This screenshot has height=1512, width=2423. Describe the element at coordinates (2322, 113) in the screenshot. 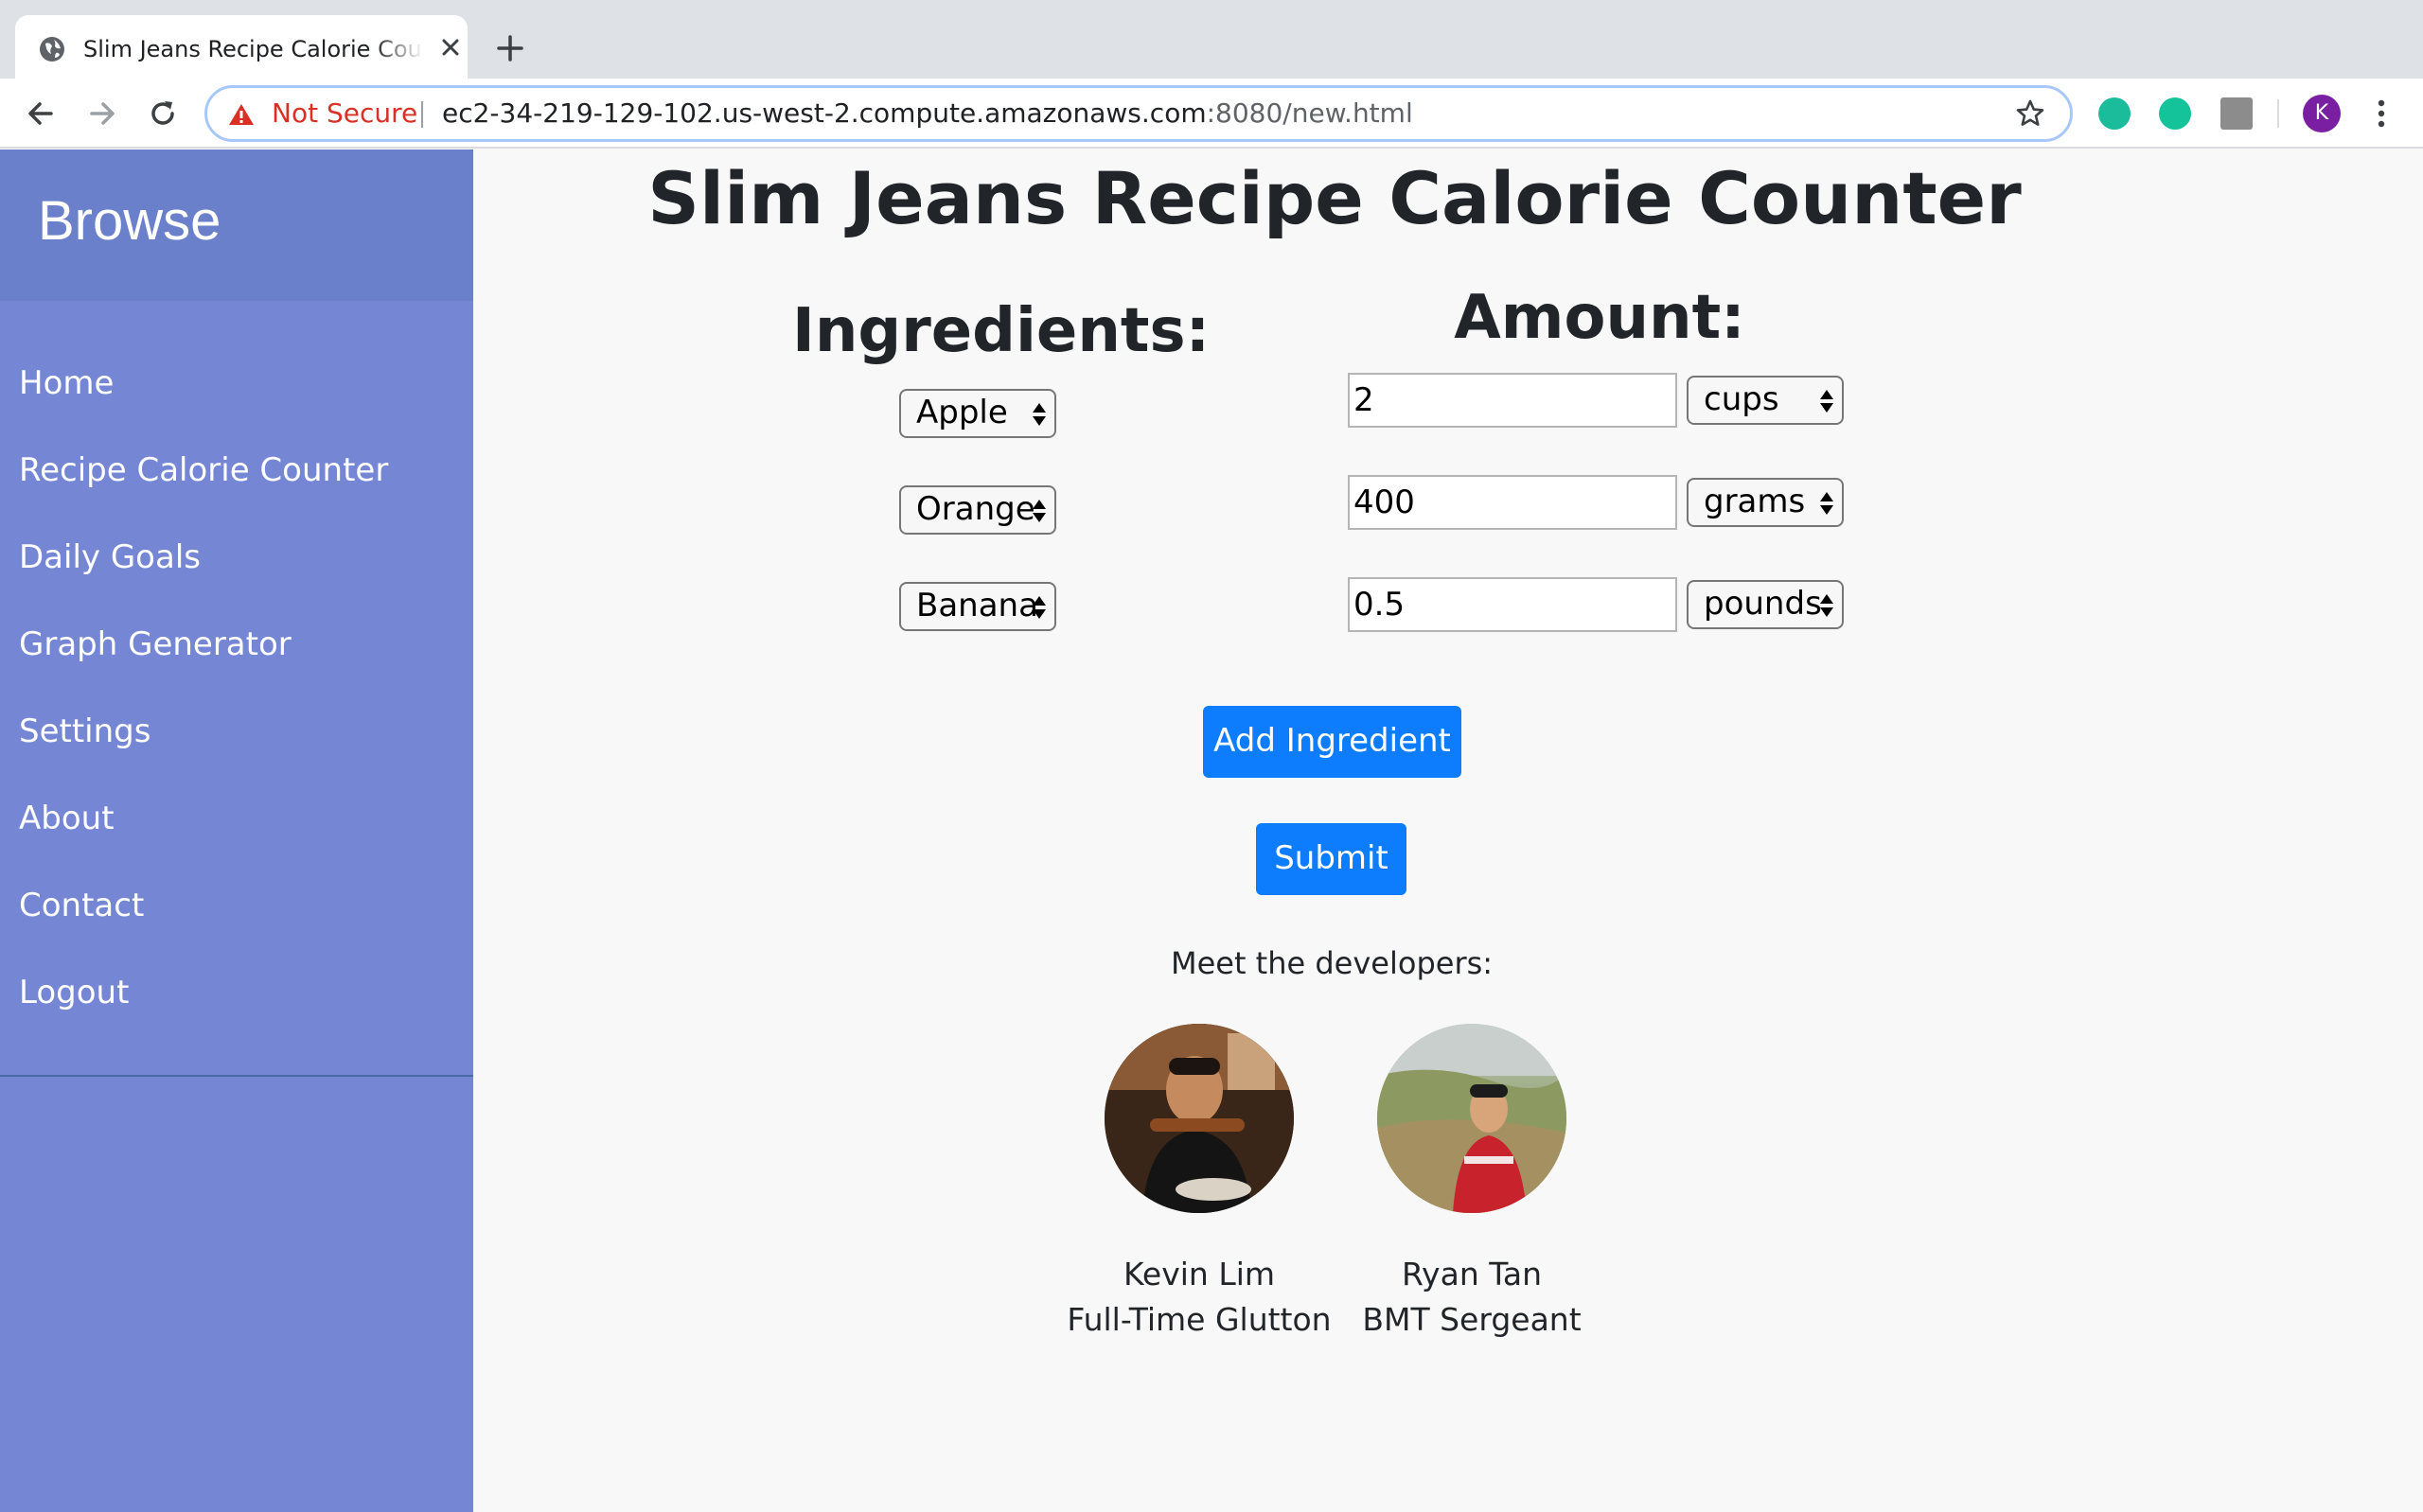

I see `profile-avatar: K` at that location.